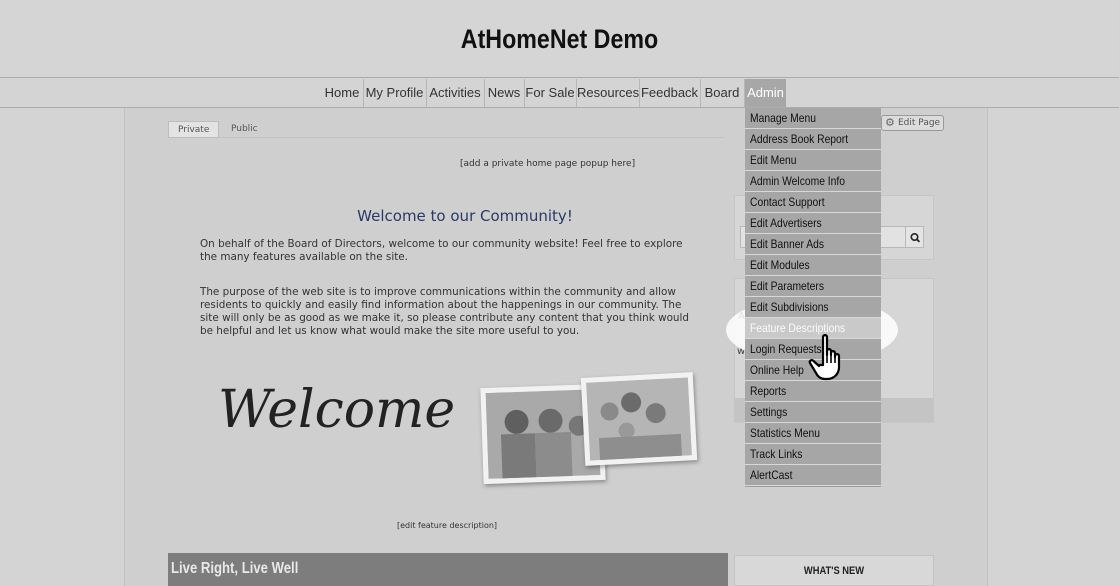 The image size is (1119, 586). I want to click on menu-item-label: Settings, so click(769, 412).